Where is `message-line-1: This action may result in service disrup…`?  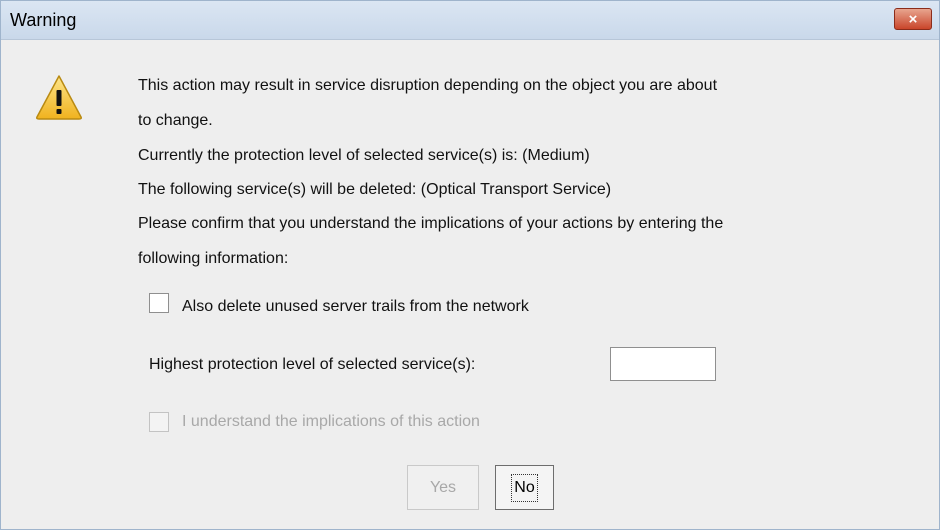 message-line-1: This action may result in service disrup… is located at coordinates (428, 85).